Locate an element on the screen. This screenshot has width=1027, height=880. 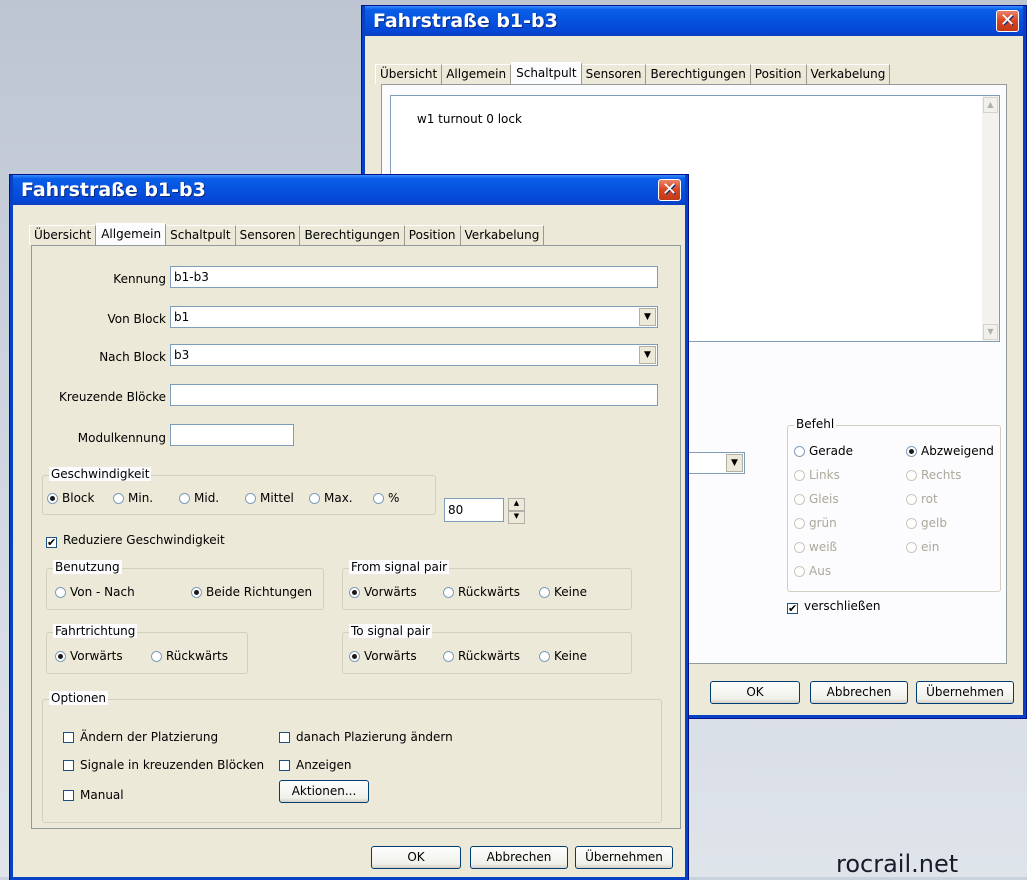
benutzung-group: Benutzung Von - Nach Beide Richtungen is located at coordinates (185, 585).